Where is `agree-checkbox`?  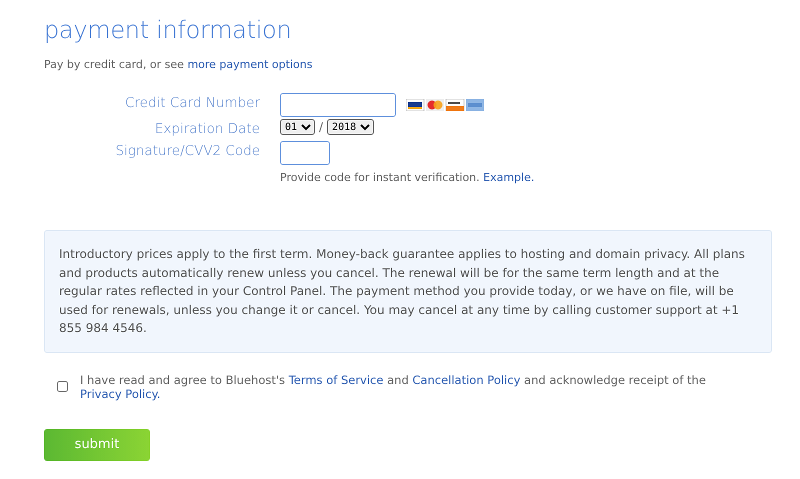
agree-checkbox is located at coordinates (62, 386).